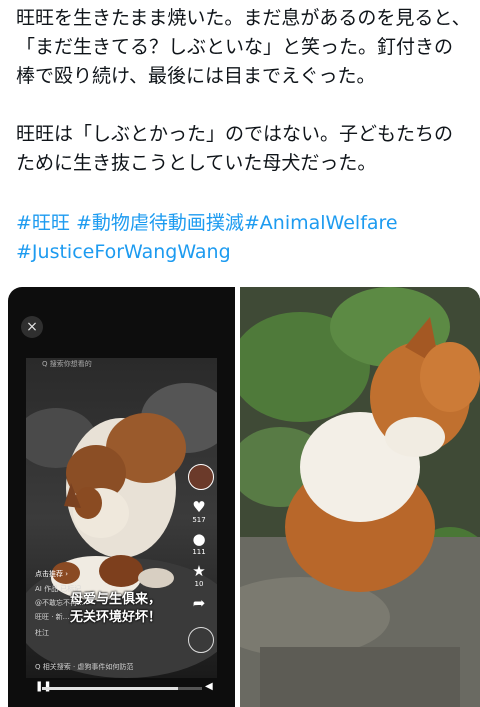 Image resolution: width=480 pixels, height=707 pixels. I want to click on hashtag-animal-abuse-video: #動物虐待動画撲滅, so click(160, 223).